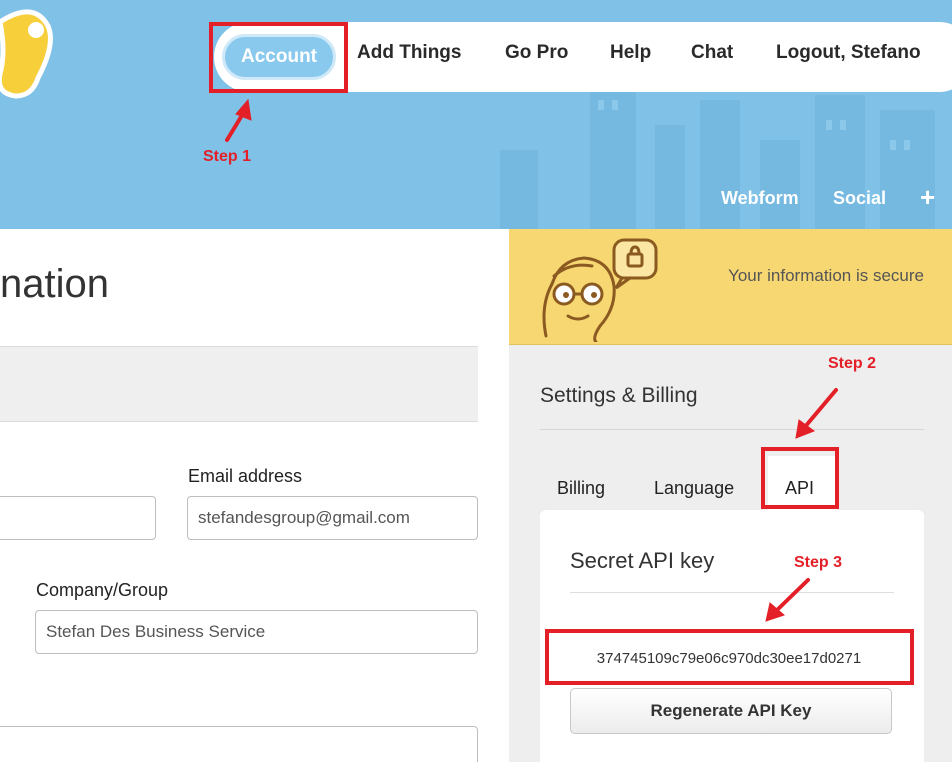  What do you see at coordinates (78, 518) in the screenshot?
I see `name-field` at bounding box center [78, 518].